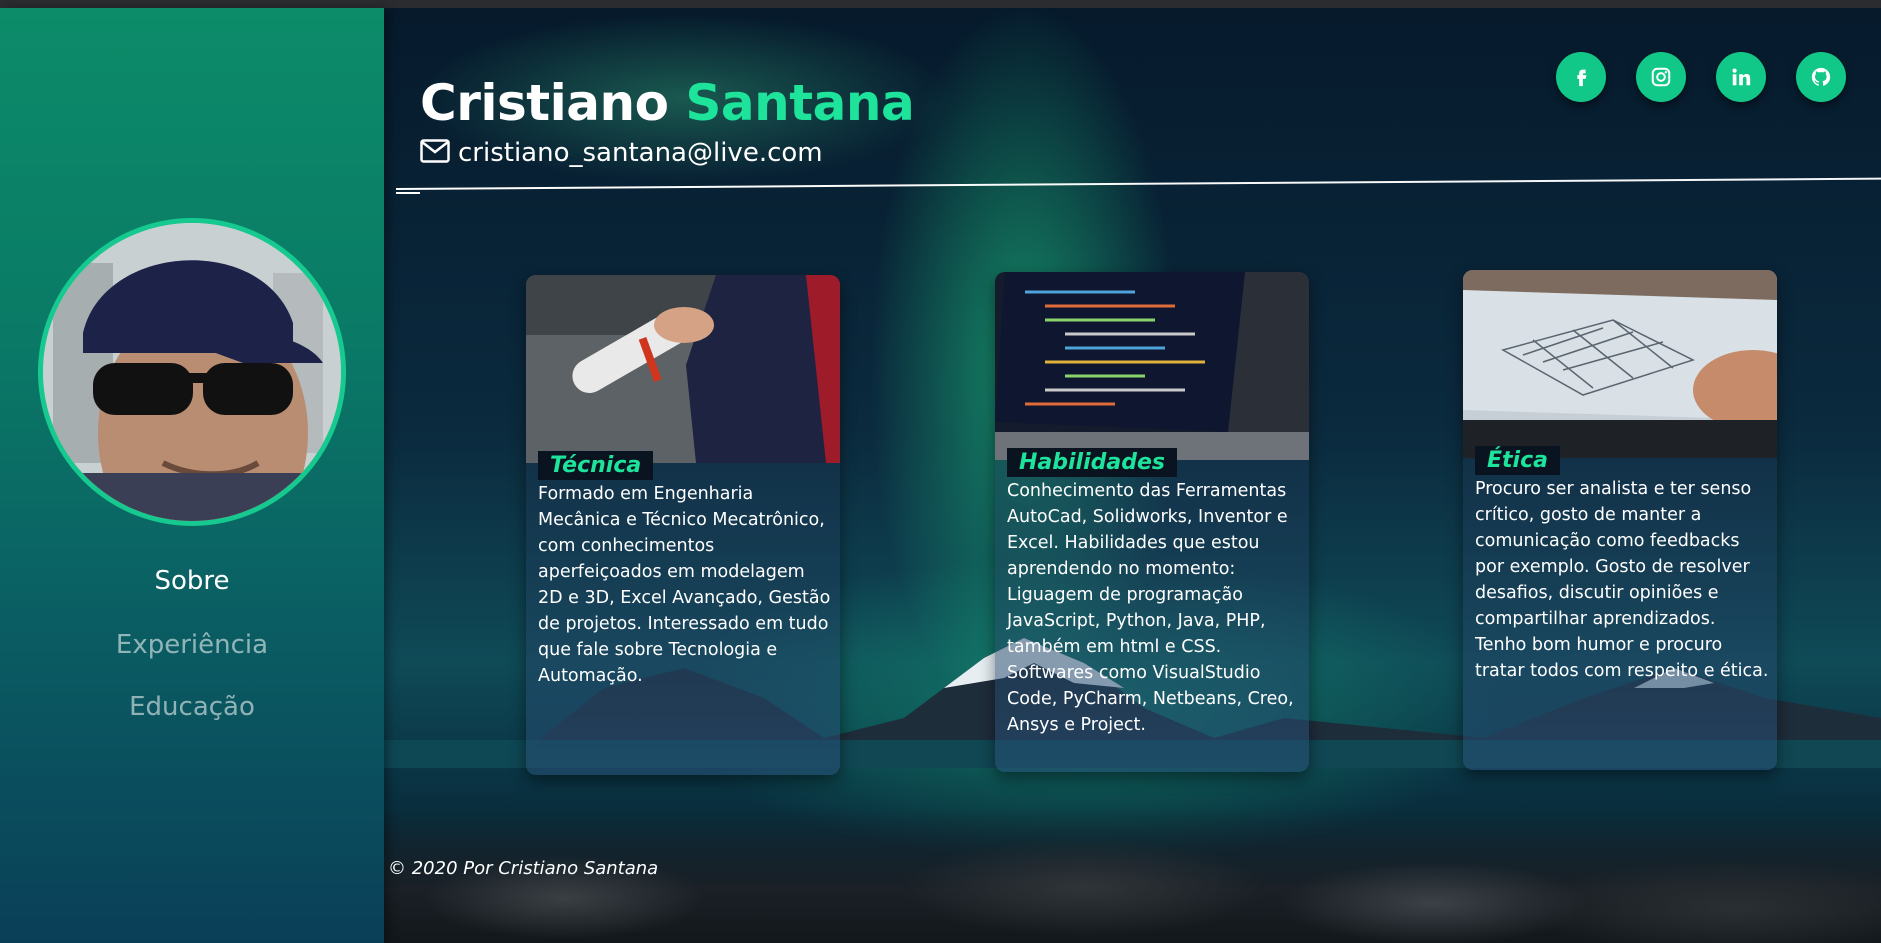  What do you see at coordinates (1620, 364) in the screenshot?
I see `cad-laptop-image` at bounding box center [1620, 364].